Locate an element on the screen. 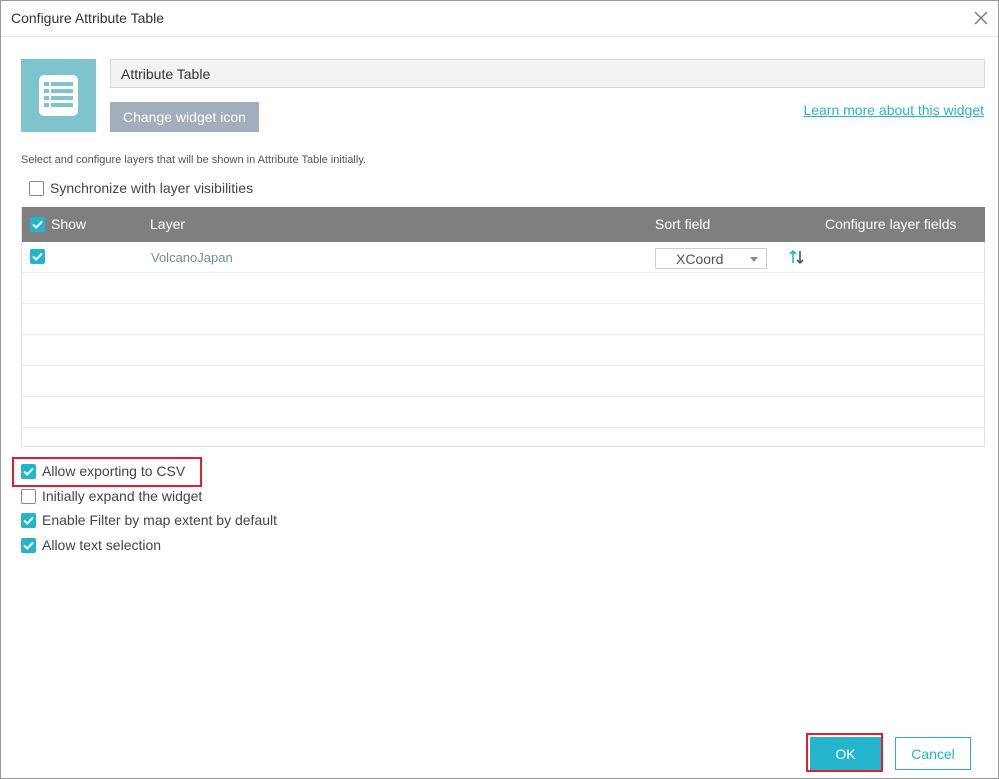 This screenshot has height=779, width=999. dialog-title: Configure Attribute Table is located at coordinates (88, 18).